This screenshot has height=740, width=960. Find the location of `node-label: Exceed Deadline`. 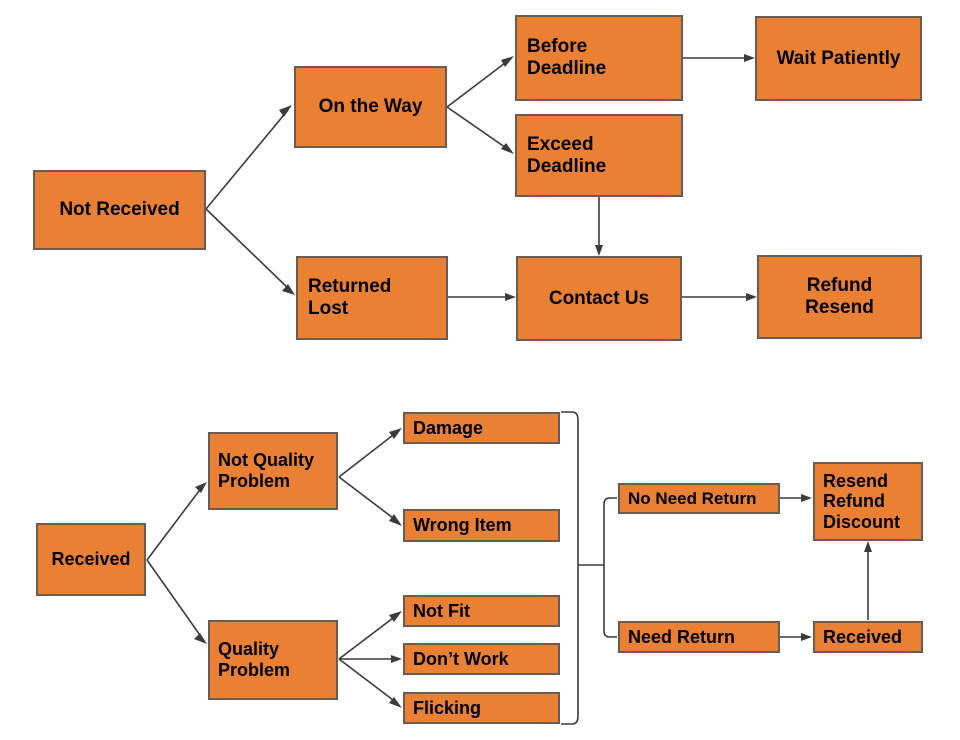

node-label: Exceed Deadline is located at coordinates (567, 155).